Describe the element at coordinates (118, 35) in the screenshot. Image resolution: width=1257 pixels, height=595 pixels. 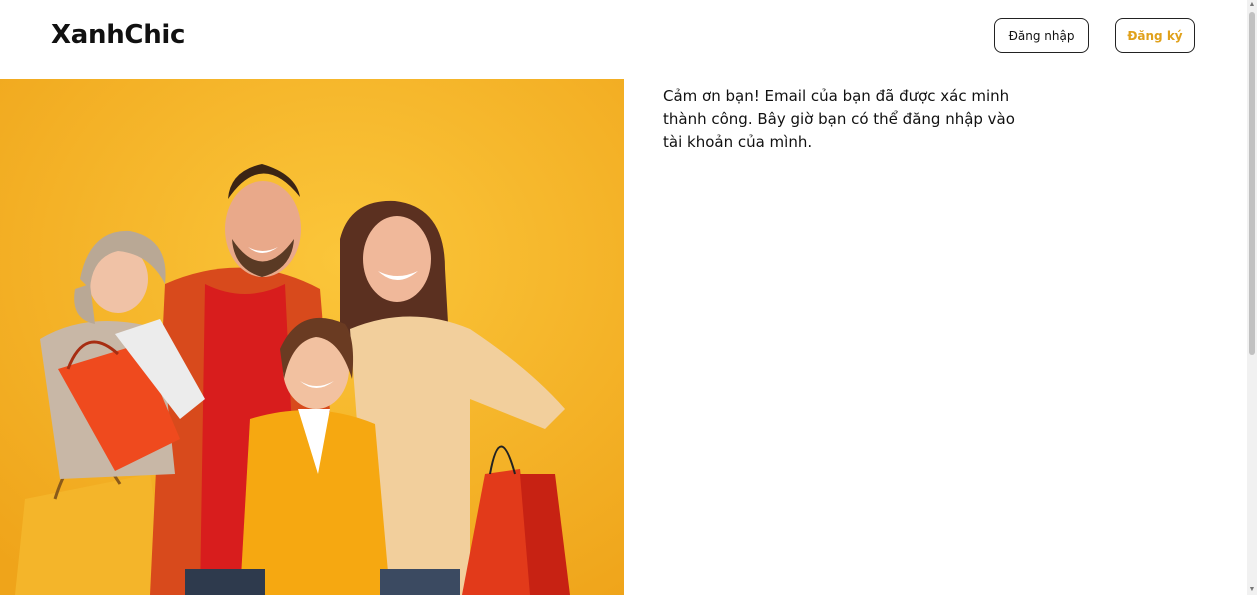
I see `site-logo: XanhChic` at that location.